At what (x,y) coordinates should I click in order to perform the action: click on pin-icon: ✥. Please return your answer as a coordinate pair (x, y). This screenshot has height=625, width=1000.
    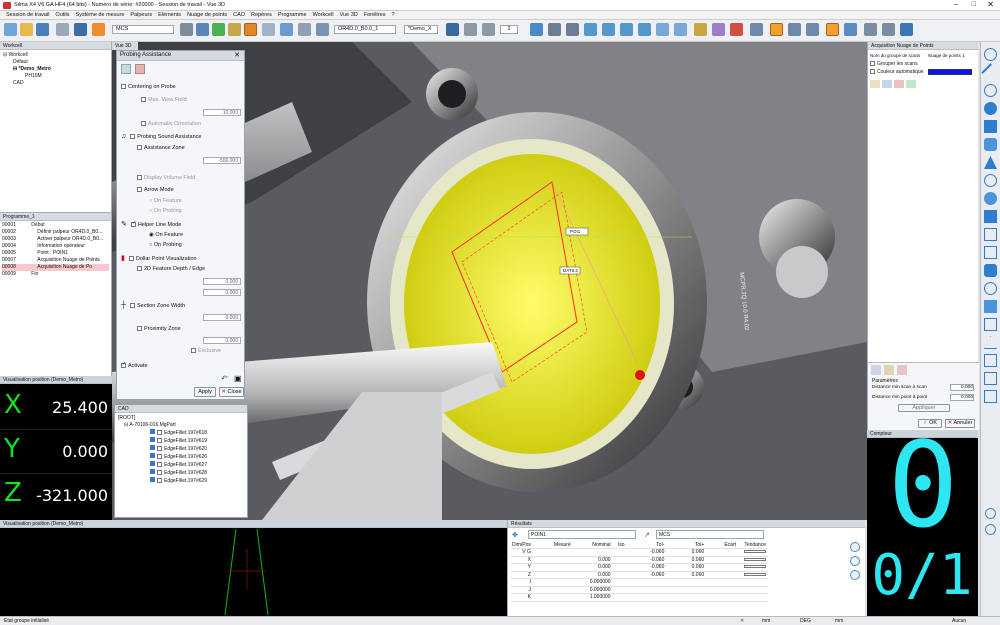
    Looking at the image, I should click on (515, 535).